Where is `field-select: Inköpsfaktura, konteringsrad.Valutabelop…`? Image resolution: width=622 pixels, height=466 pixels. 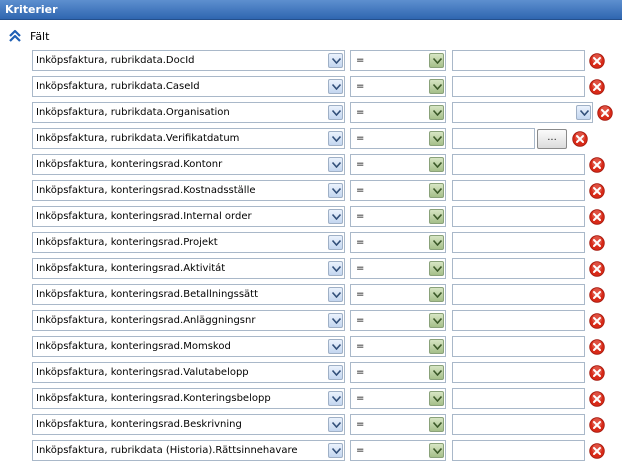
field-select: Inköpsfaktura, konteringsrad.Valutabelop… is located at coordinates (188, 372).